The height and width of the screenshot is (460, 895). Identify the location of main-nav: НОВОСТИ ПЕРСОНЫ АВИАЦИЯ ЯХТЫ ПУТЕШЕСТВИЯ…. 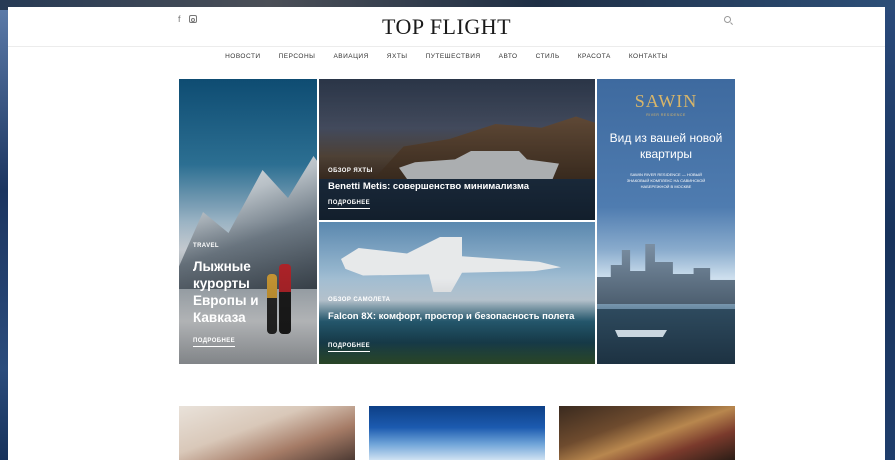
(446, 56).